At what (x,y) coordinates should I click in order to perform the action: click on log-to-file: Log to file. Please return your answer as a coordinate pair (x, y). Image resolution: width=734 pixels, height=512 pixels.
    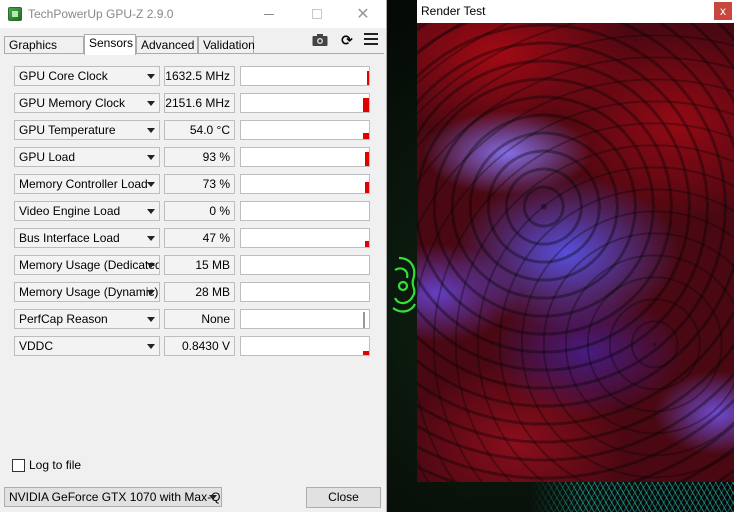
    Looking at the image, I should click on (46, 465).